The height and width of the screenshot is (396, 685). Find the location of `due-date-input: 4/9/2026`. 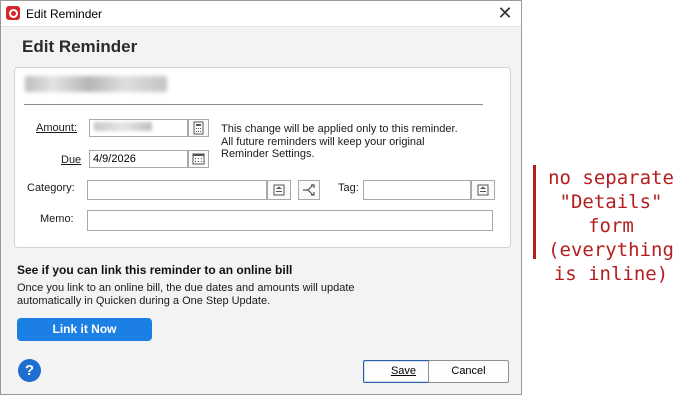

due-date-input: 4/9/2026 is located at coordinates (138, 159).